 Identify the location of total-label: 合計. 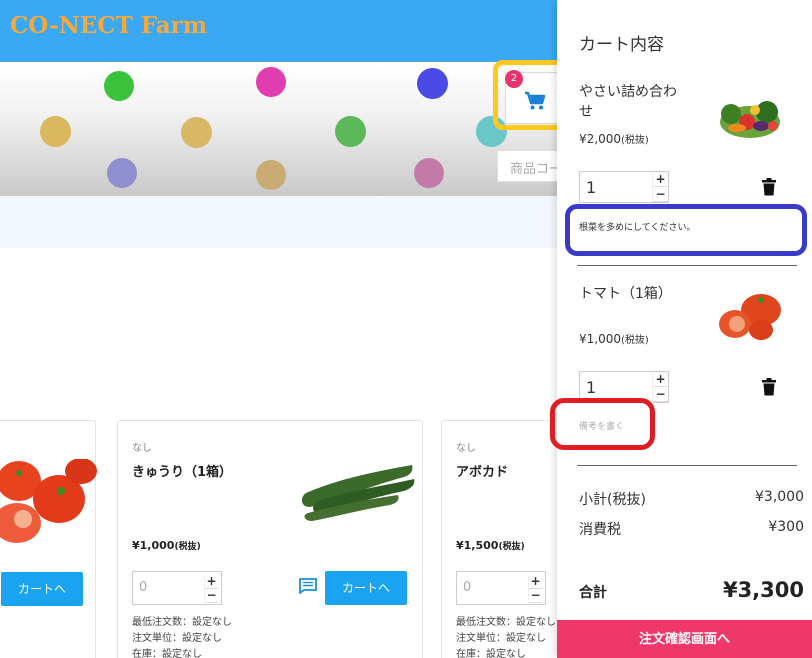
(593, 593).